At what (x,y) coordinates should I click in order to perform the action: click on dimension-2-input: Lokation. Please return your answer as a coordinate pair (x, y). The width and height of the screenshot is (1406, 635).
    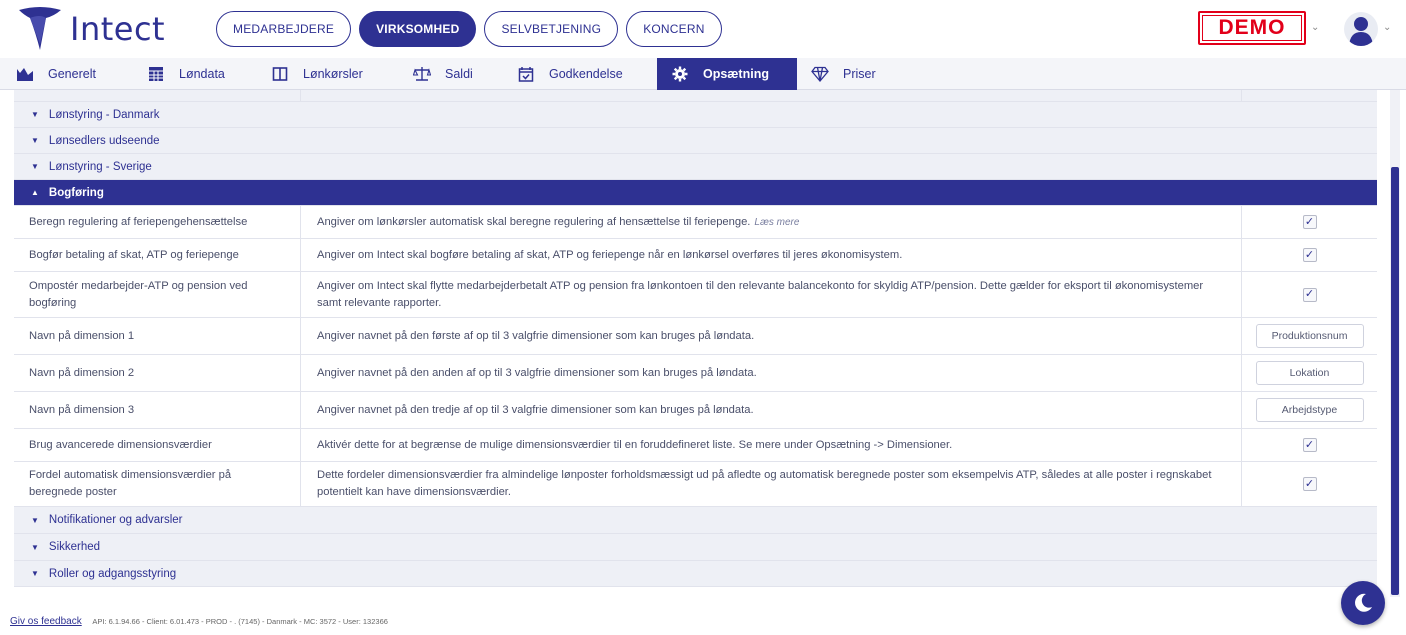
    Looking at the image, I should click on (1309, 373).